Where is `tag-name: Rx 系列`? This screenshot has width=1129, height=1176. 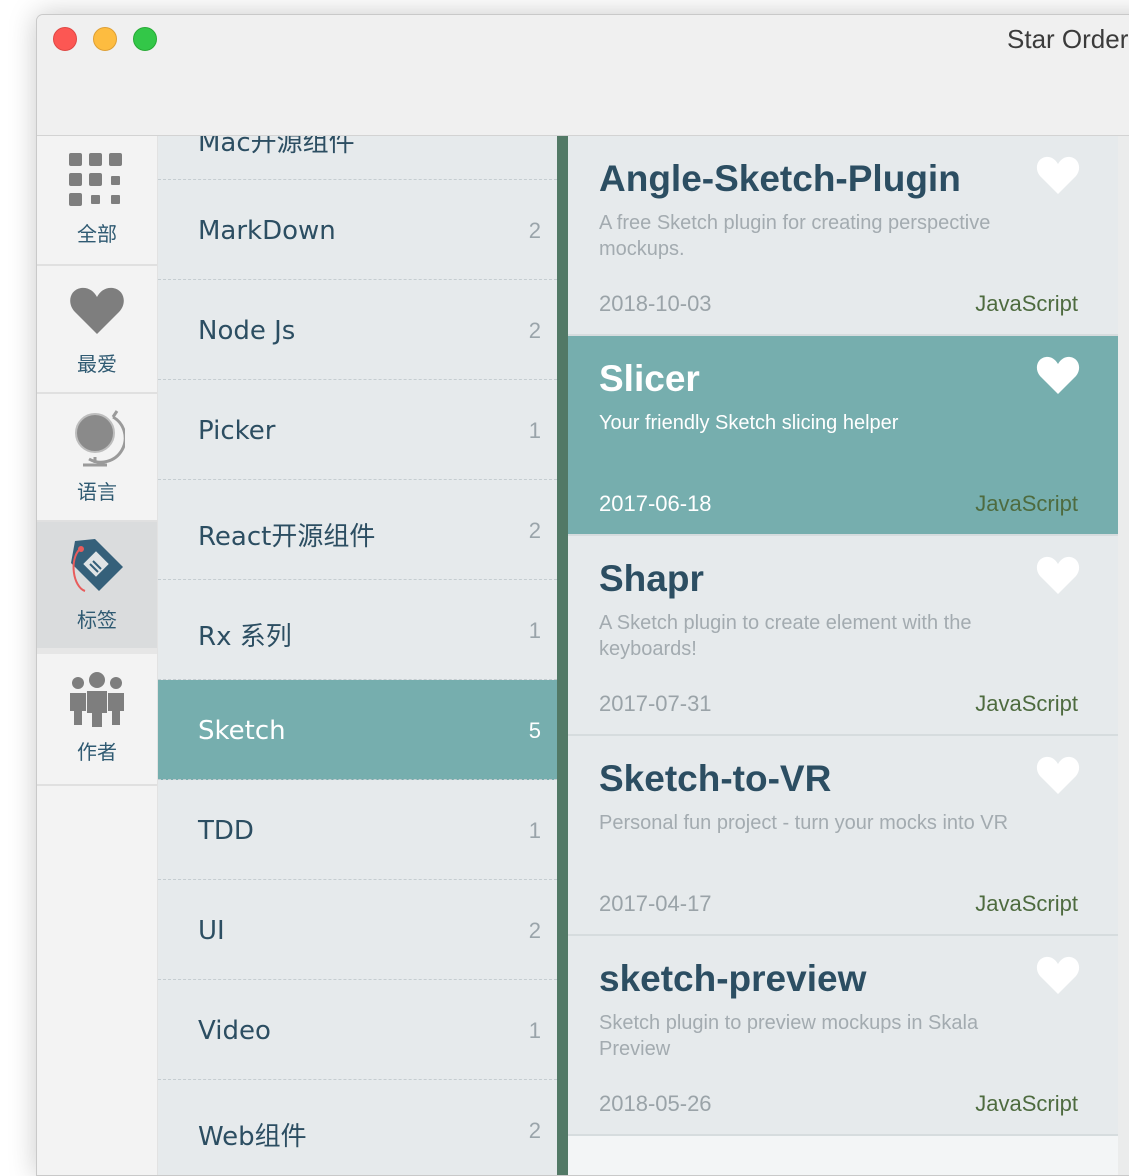
tag-name: Rx 系列 is located at coordinates (245, 637).